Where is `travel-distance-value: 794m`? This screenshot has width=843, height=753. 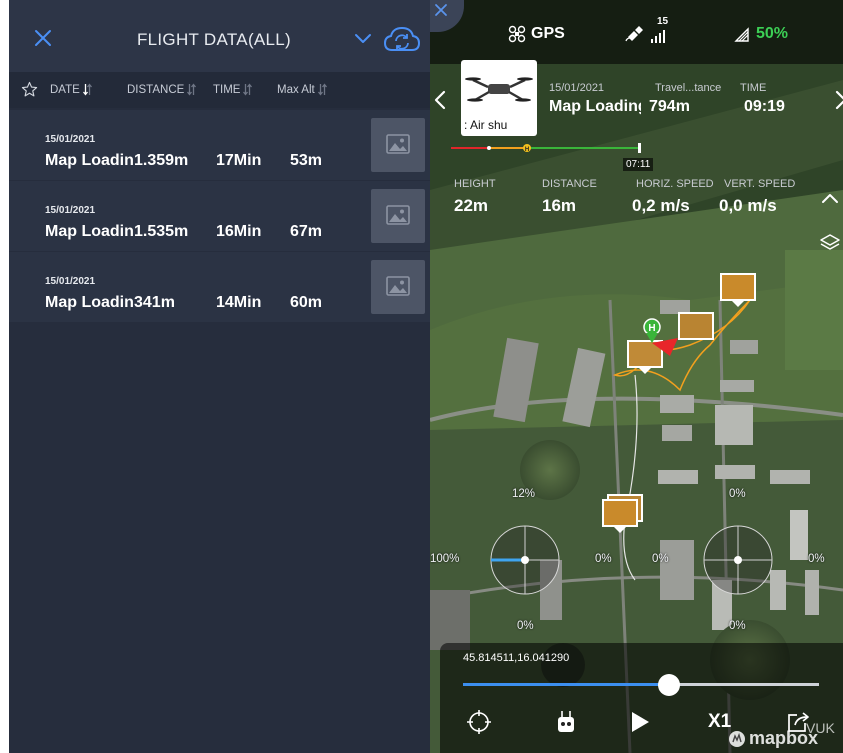
travel-distance-value: 794m is located at coordinates (669, 106).